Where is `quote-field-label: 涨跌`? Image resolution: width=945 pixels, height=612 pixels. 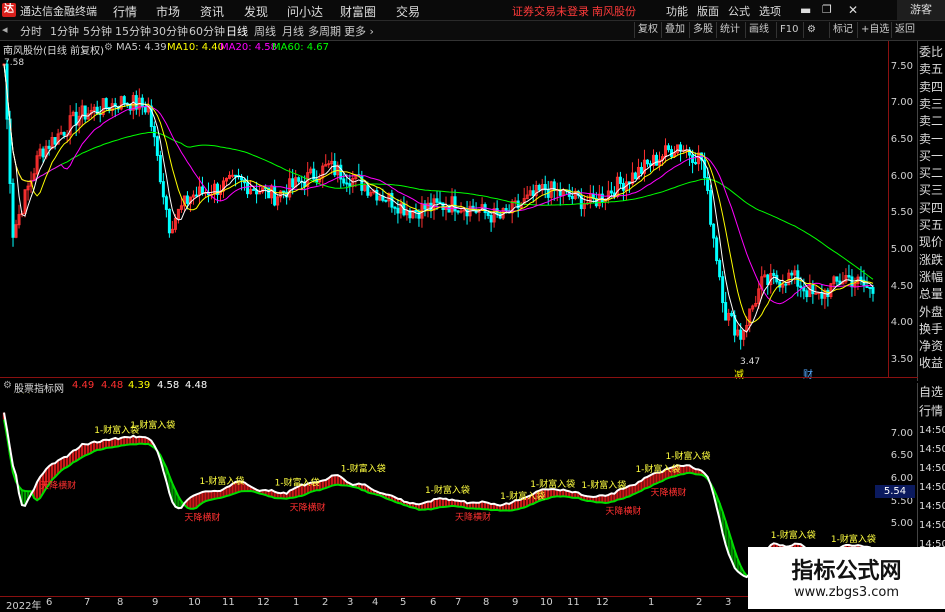
quote-field-label: 涨跌 is located at coordinates (932, 260).